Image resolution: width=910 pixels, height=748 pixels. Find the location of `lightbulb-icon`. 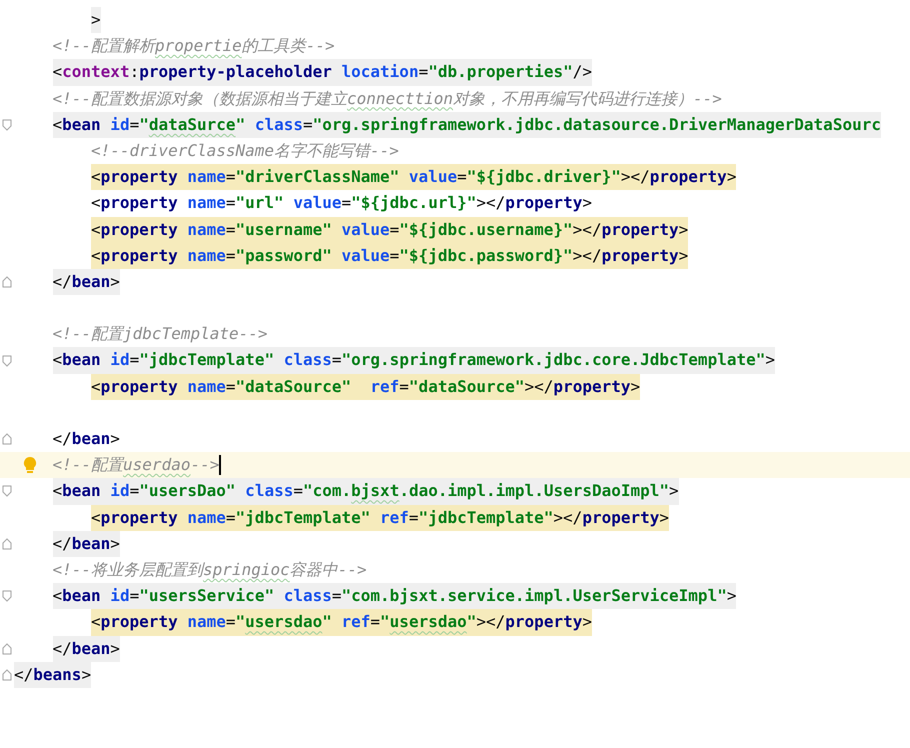

lightbulb-icon is located at coordinates (30, 465).